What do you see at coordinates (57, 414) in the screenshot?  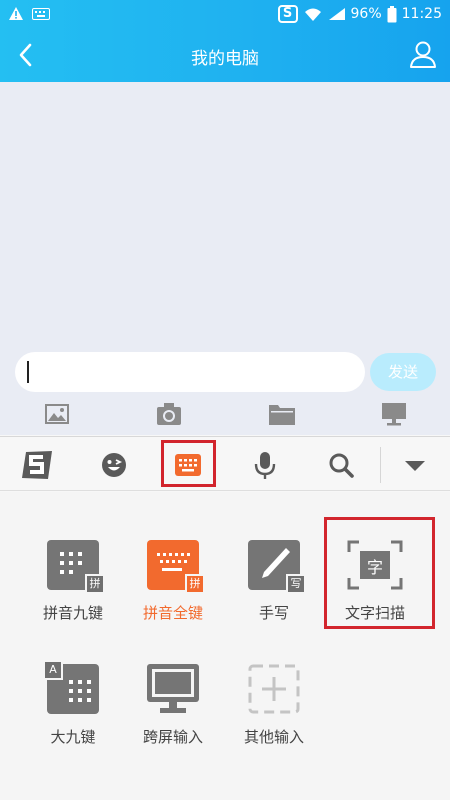 I see `image-icon` at bounding box center [57, 414].